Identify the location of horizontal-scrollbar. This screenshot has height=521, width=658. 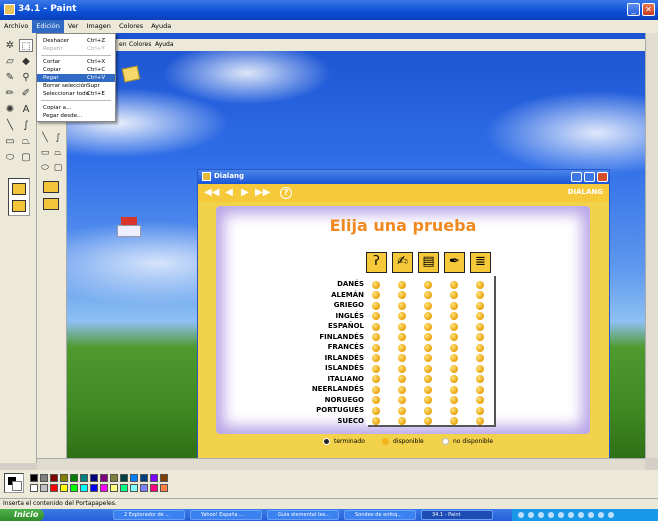
(341, 464).